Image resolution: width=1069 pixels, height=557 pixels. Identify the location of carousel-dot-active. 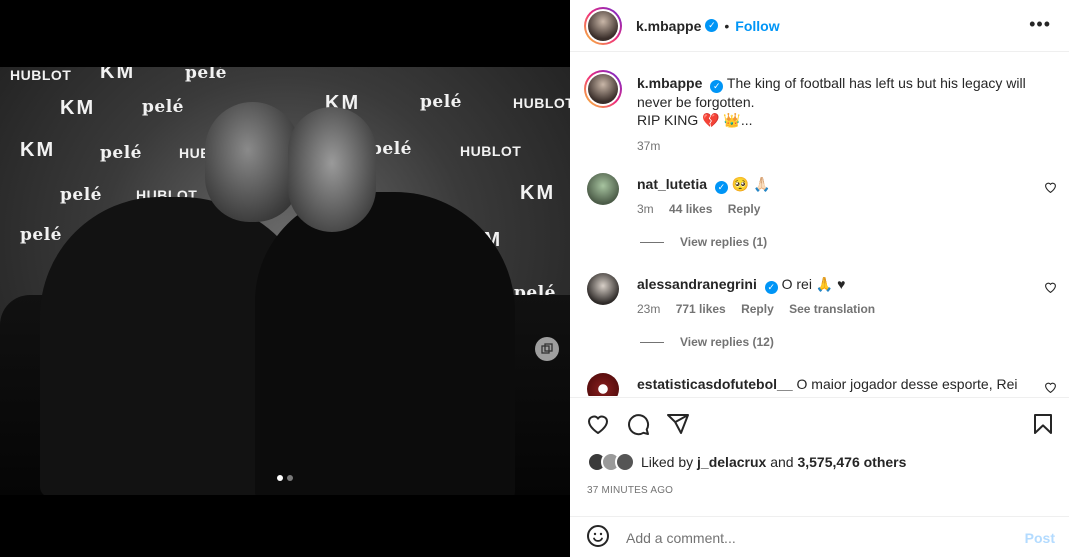
(280, 478).